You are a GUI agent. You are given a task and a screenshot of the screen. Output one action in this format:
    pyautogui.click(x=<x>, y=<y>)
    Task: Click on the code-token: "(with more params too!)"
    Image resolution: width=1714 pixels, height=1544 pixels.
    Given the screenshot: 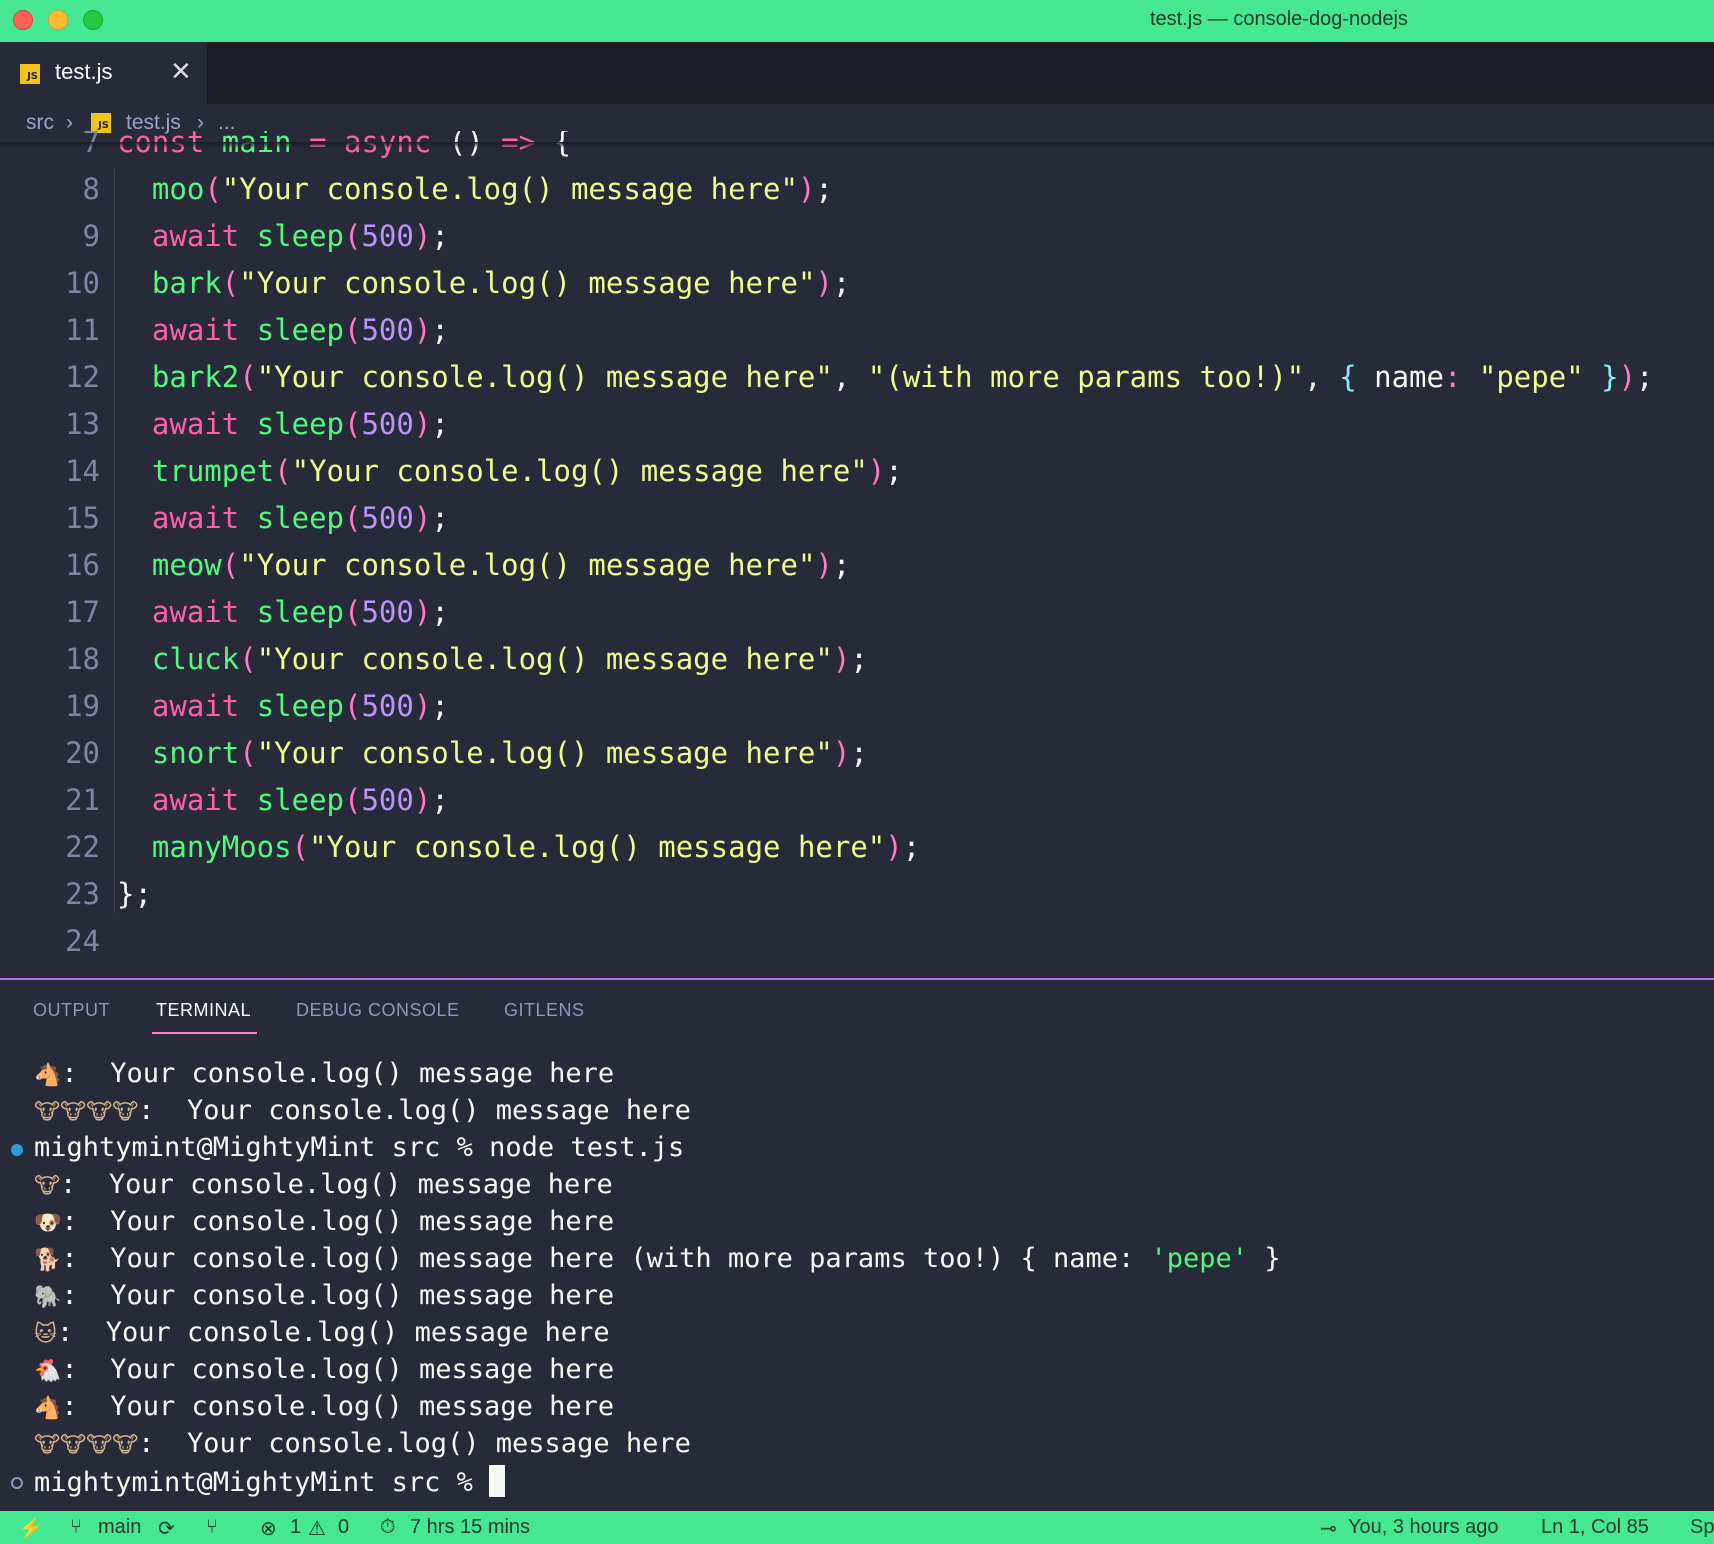 What is the action you would take?
    pyautogui.click(x=1086, y=377)
    